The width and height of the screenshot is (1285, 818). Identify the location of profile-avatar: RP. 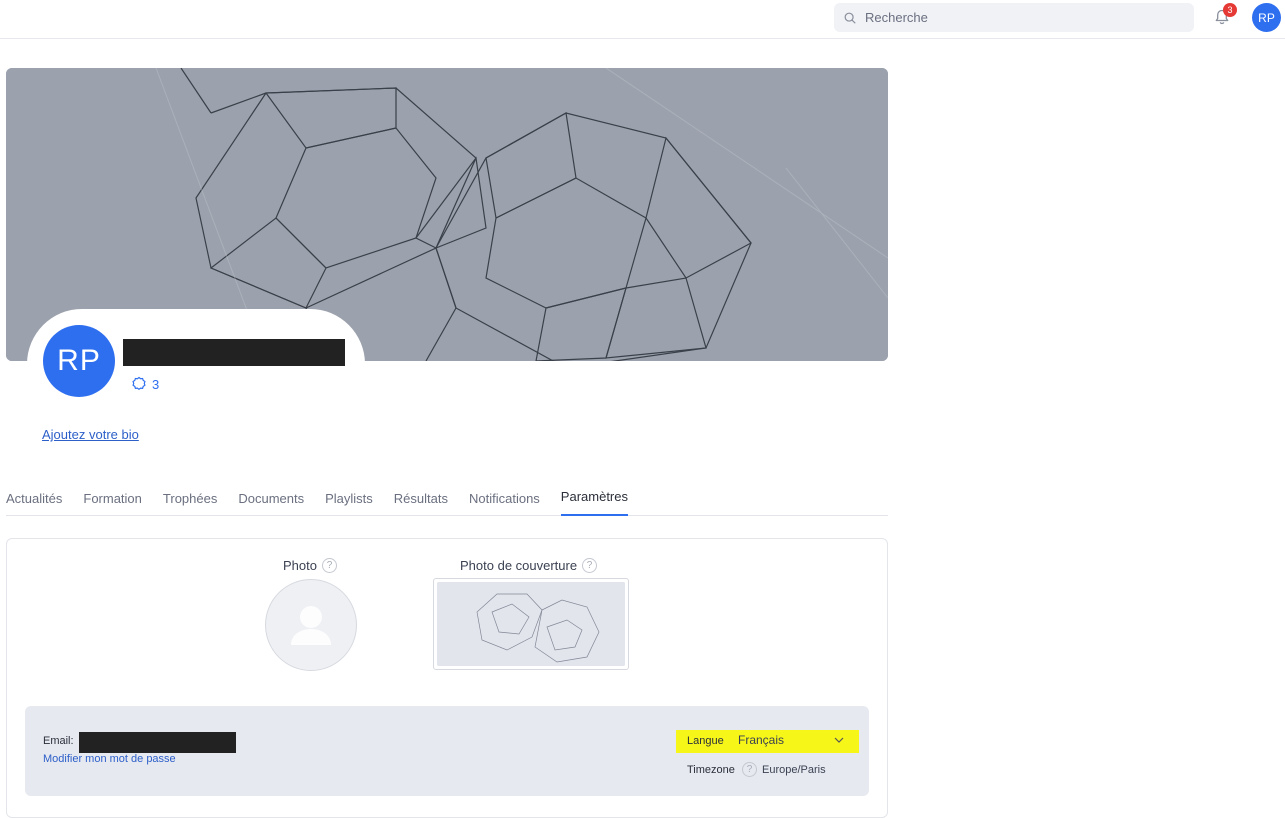
(79, 361).